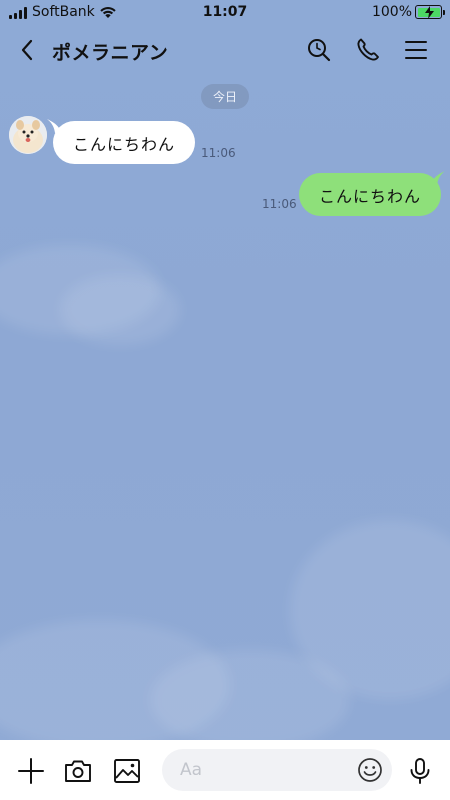 The width and height of the screenshot is (450, 800). I want to click on chat-header: ポメラニアン, so click(225, 50).